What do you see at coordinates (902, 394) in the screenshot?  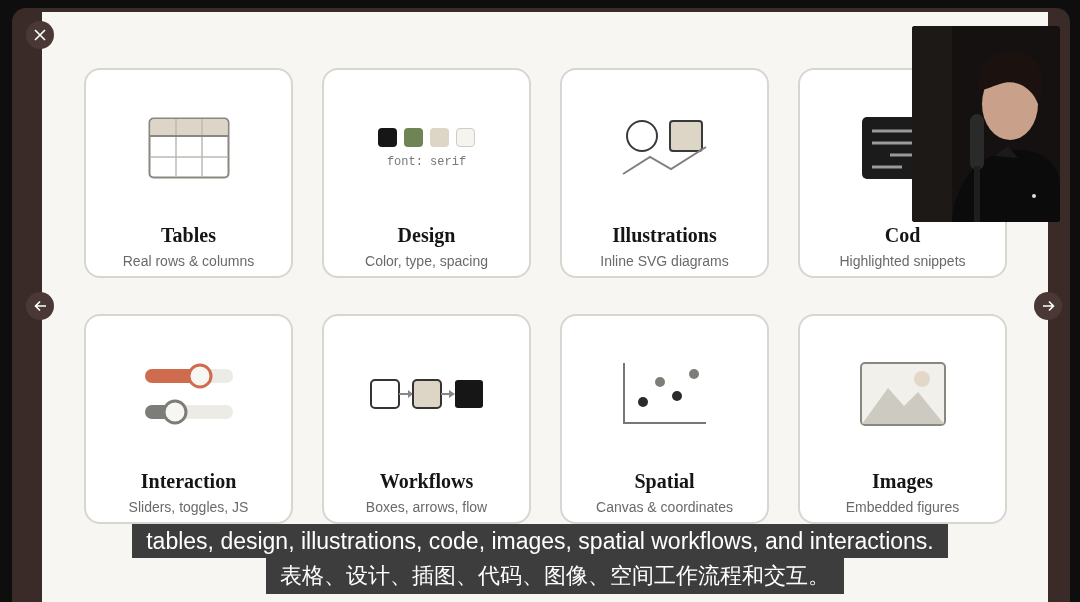 I see `image-placeholder-icon` at bounding box center [902, 394].